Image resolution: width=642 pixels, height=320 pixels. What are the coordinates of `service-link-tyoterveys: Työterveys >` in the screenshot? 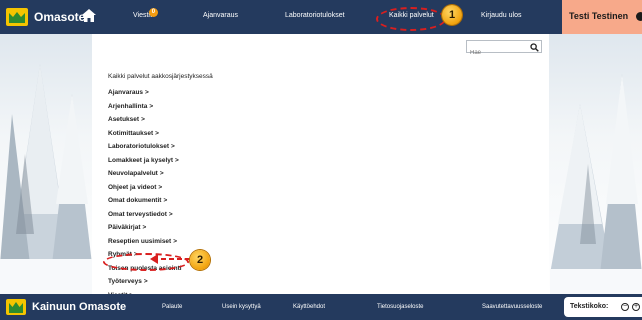 It's located at (145, 282).